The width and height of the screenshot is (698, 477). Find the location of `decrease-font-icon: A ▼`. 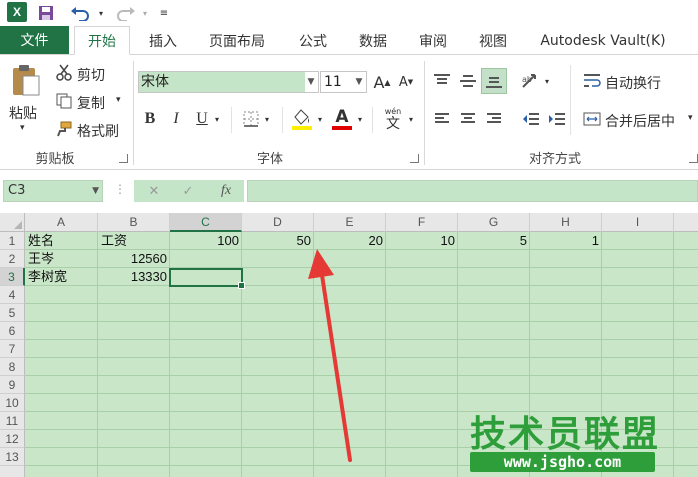

decrease-font-icon: A ▼ is located at coordinates (406, 82).